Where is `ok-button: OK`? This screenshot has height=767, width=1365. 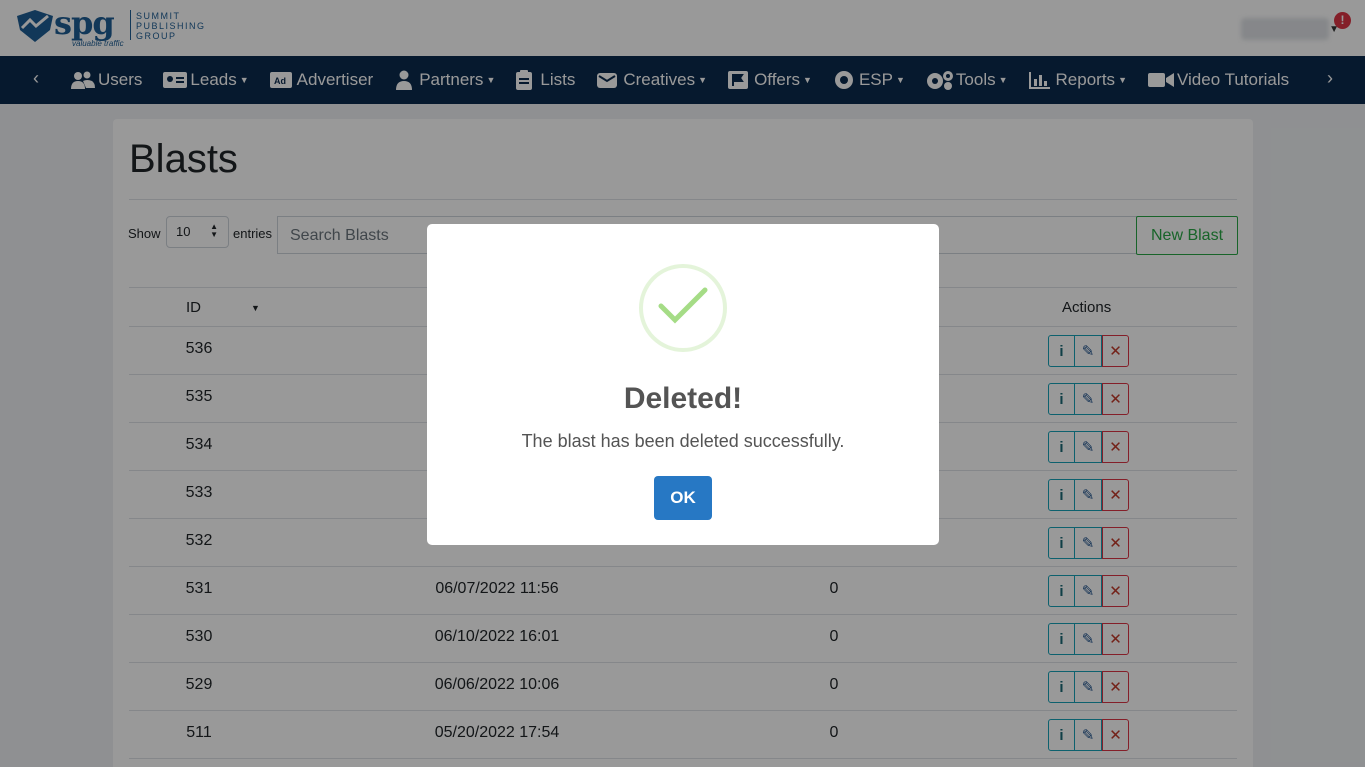
ok-button: OK is located at coordinates (683, 498).